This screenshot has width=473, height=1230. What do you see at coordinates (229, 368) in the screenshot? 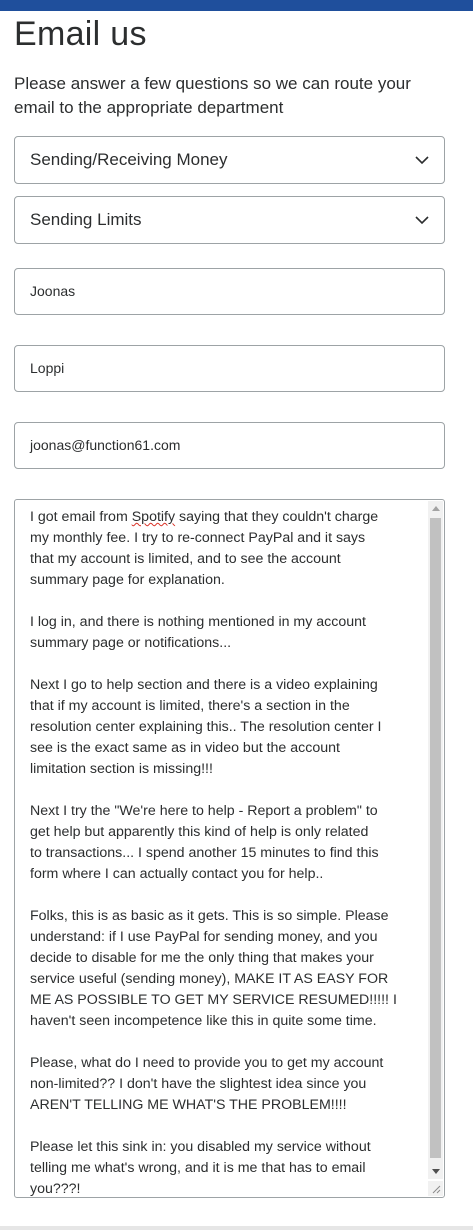
I see `last-name-field: Loppi` at bounding box center [229, 368].